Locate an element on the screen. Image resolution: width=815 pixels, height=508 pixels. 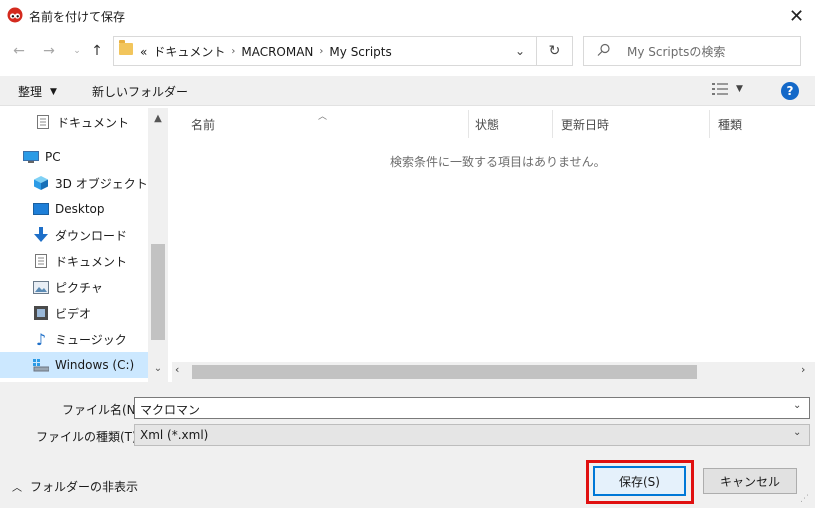
view-options-button: ▼ is located at coordinates (727, 89).